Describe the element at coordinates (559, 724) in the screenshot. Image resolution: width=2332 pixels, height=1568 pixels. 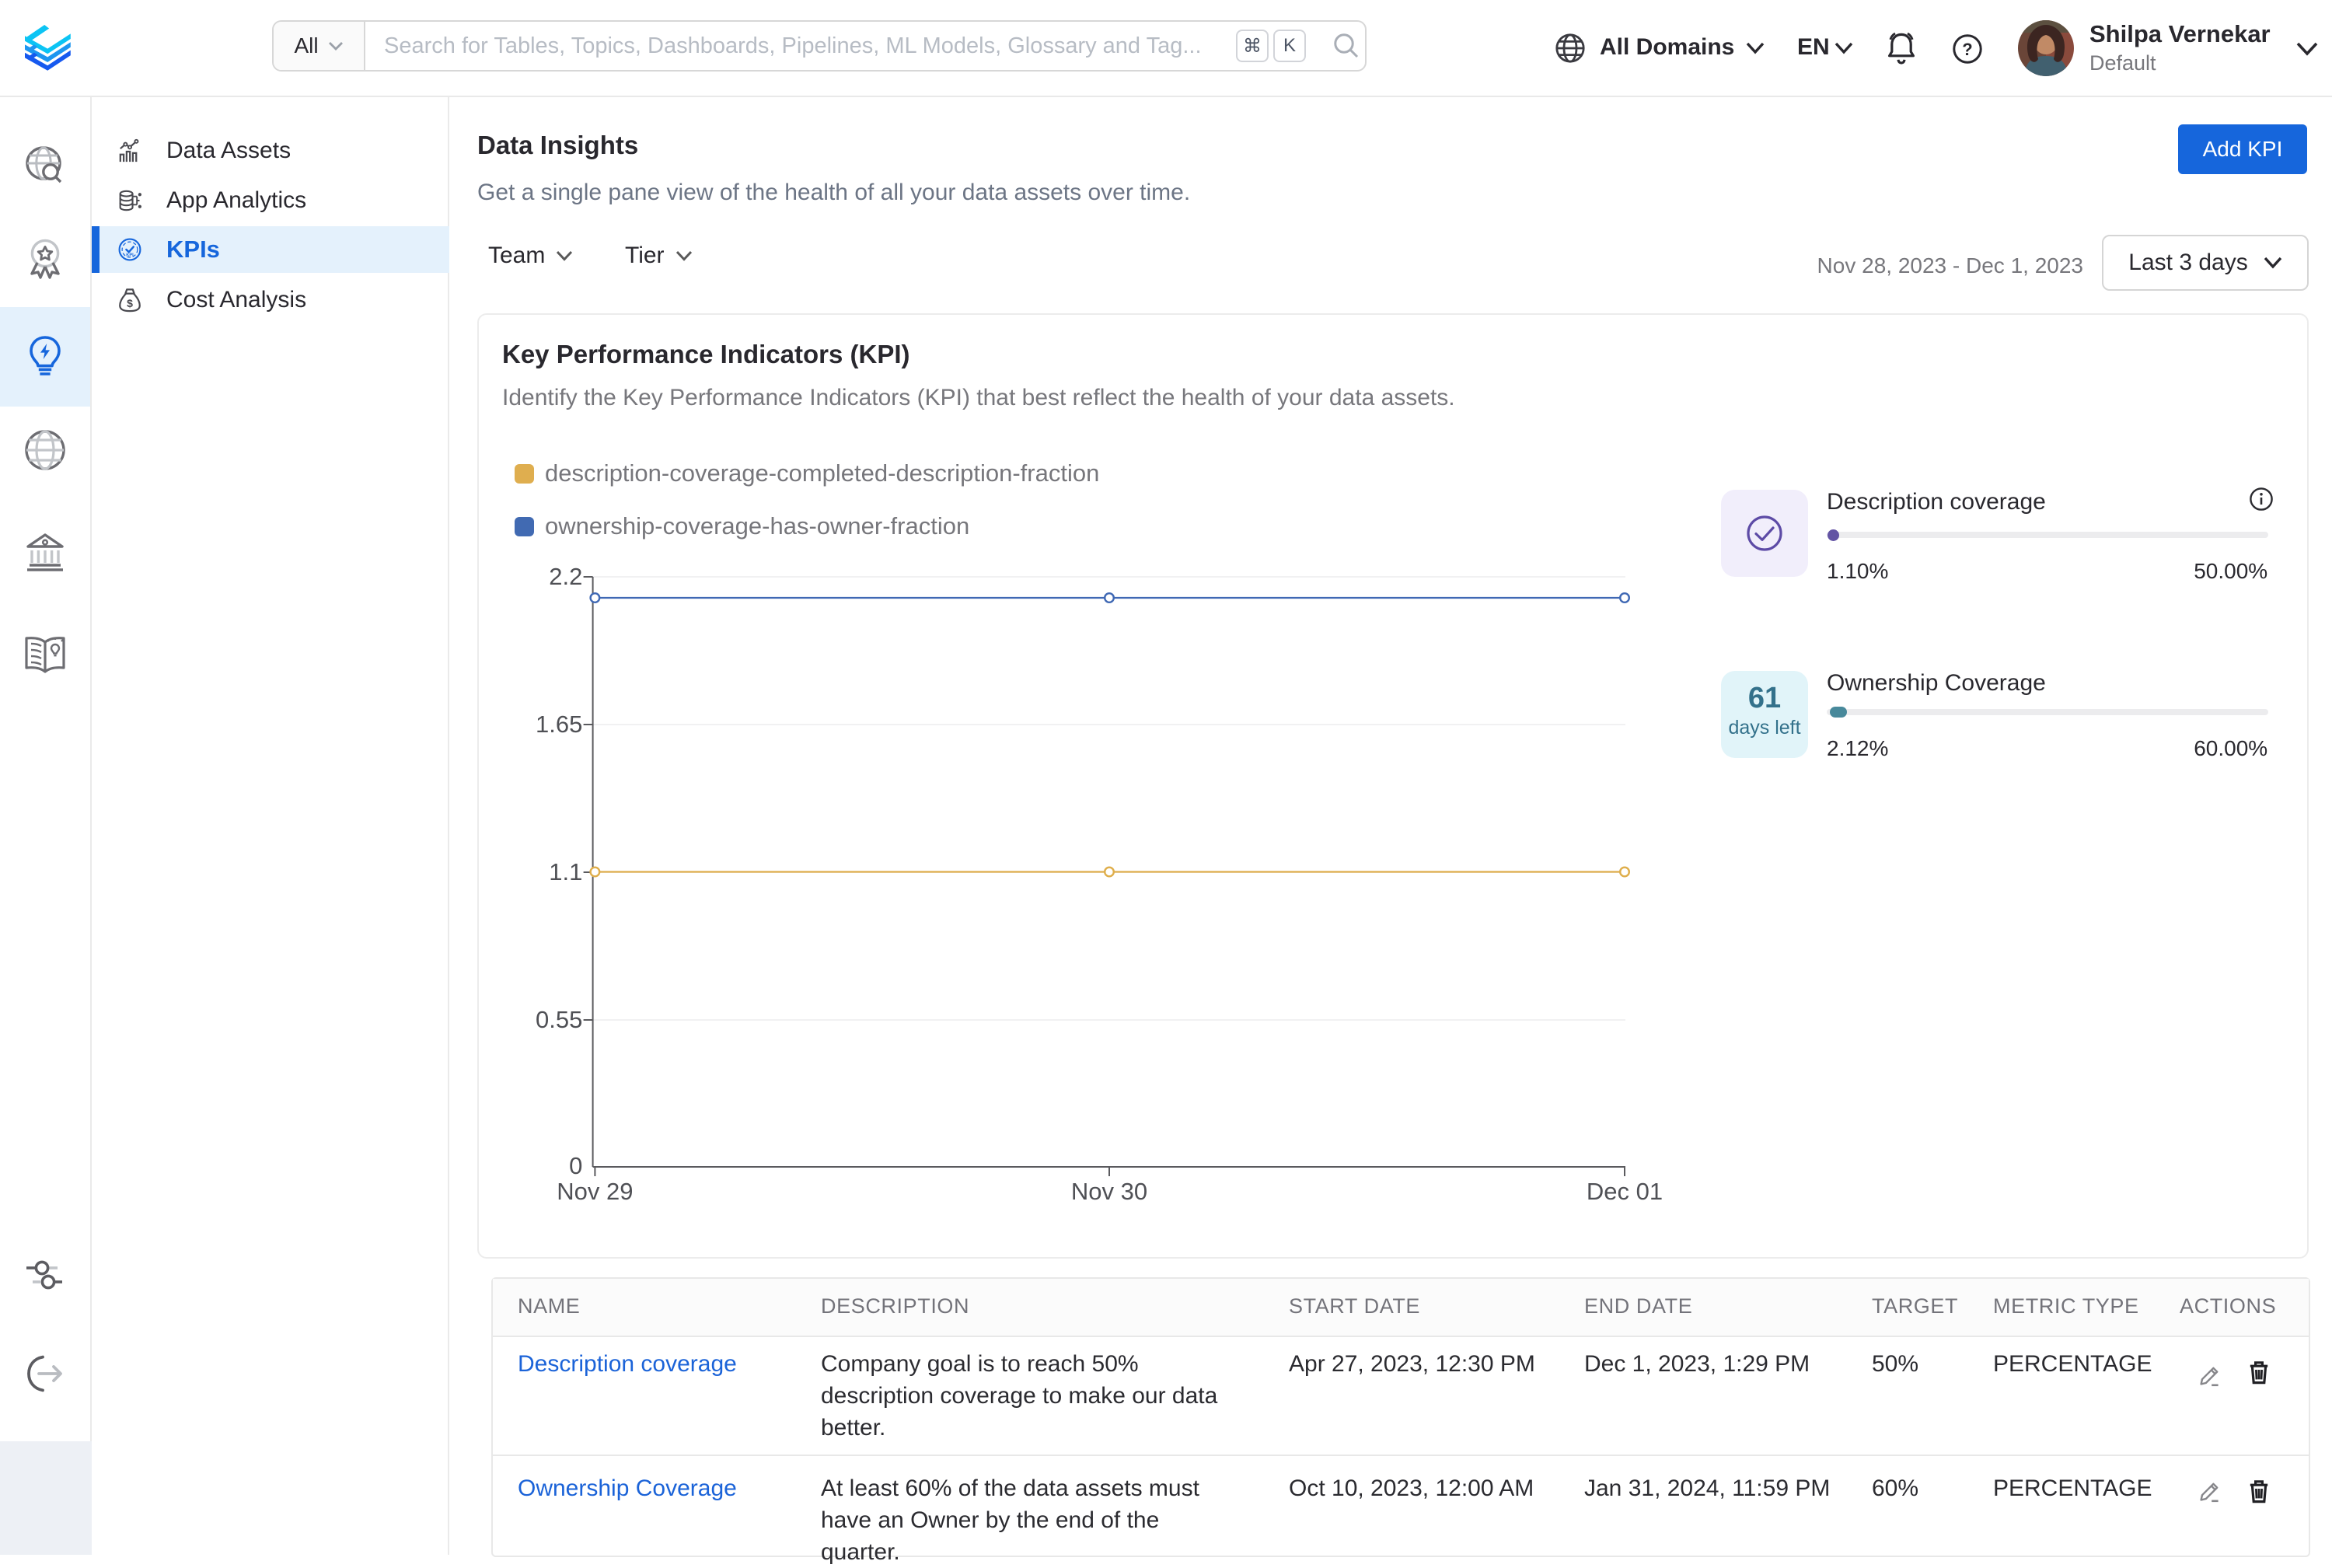
I see `svg-text: 1.65` at that location.